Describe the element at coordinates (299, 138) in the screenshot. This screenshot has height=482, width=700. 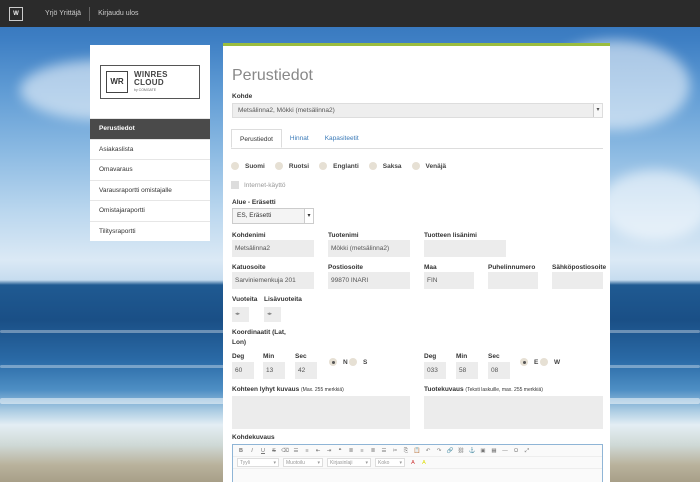
I see `tab-hinnat: Hinnat` at that location.